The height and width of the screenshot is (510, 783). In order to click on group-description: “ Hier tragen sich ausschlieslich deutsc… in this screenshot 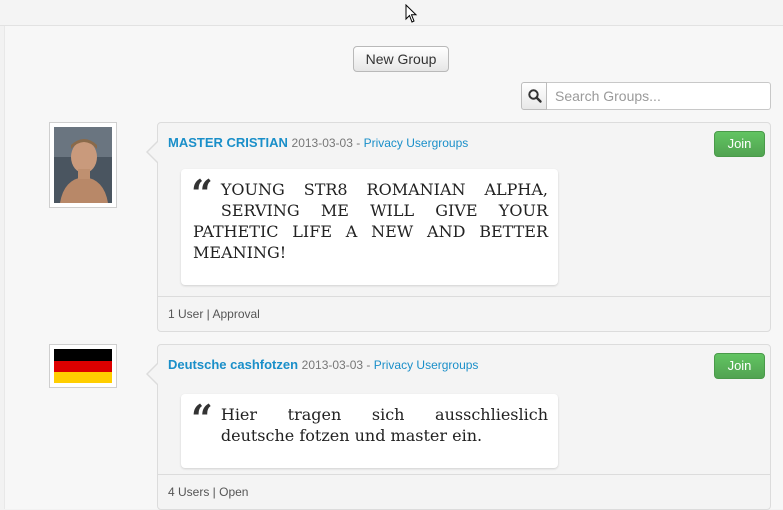, I will do `click(369, 431)`.